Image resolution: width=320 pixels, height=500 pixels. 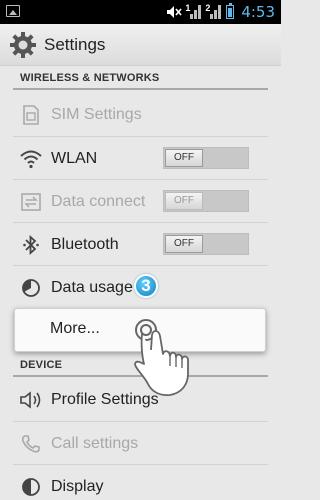 I want to click on bluetooth-item: Bluetooth OFF, so click(x=140, y=244).